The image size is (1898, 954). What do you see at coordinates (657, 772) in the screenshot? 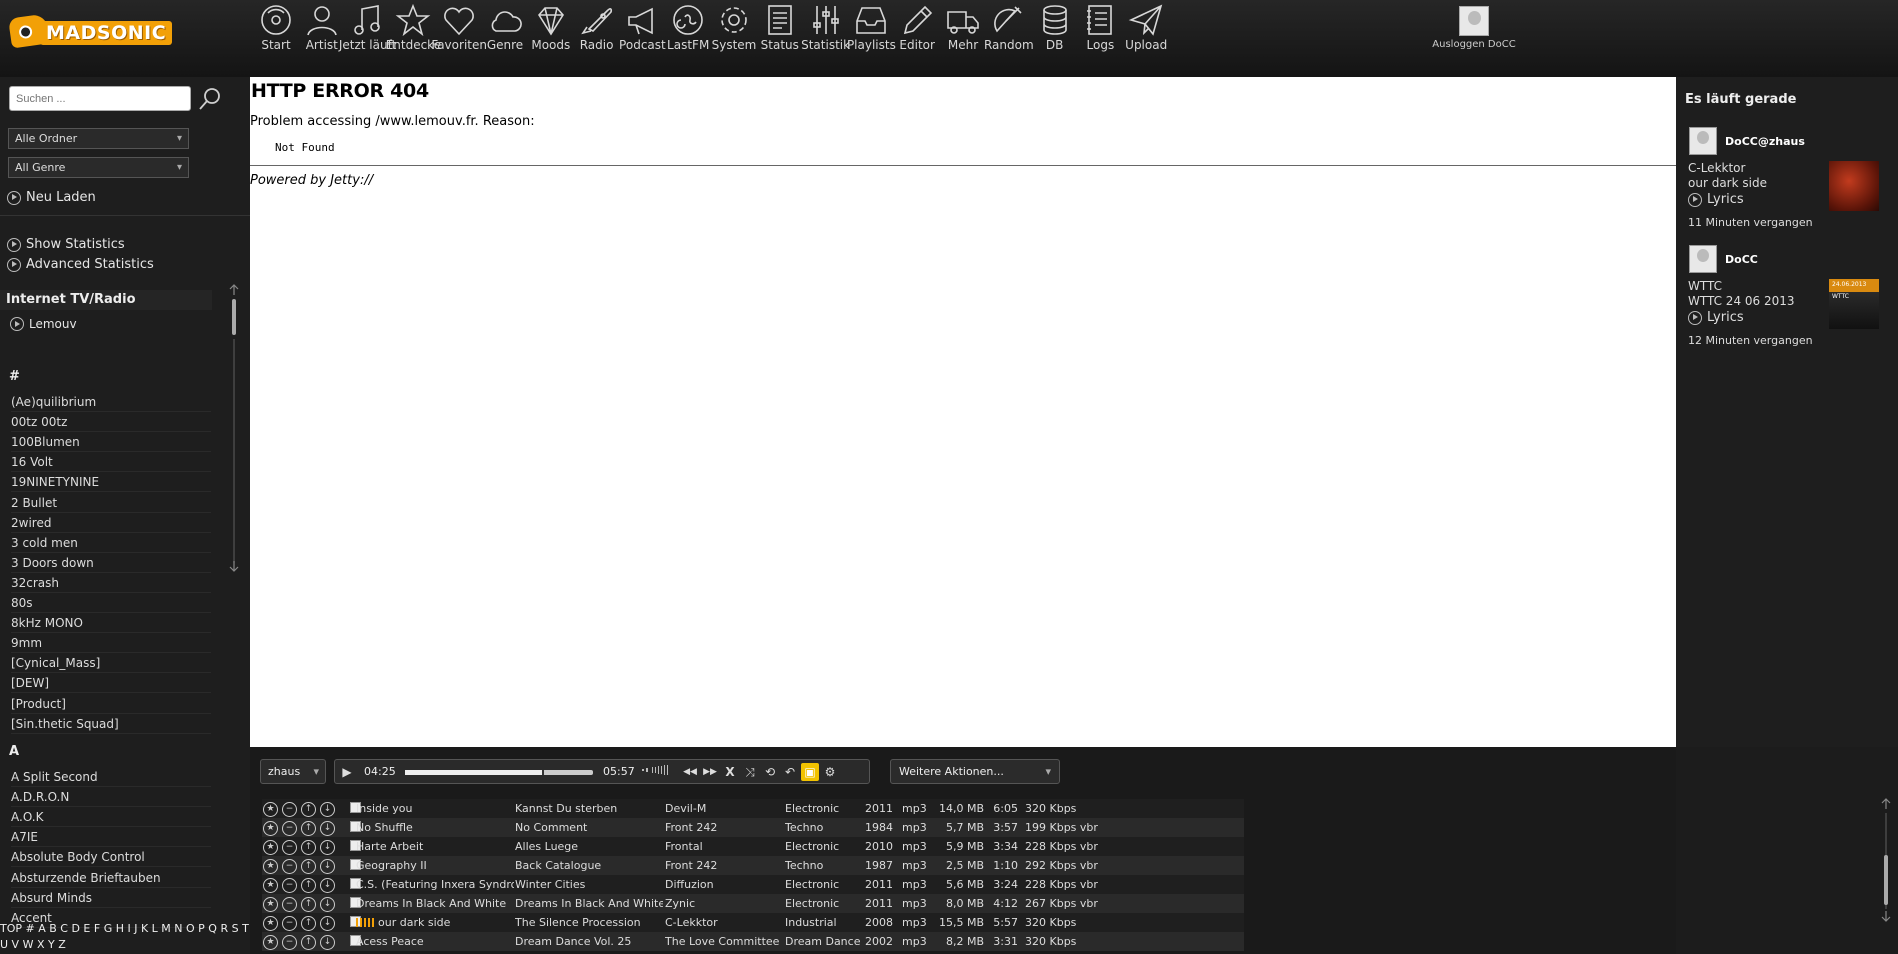
I see `volume-slider` at bounding box center [657, 772].